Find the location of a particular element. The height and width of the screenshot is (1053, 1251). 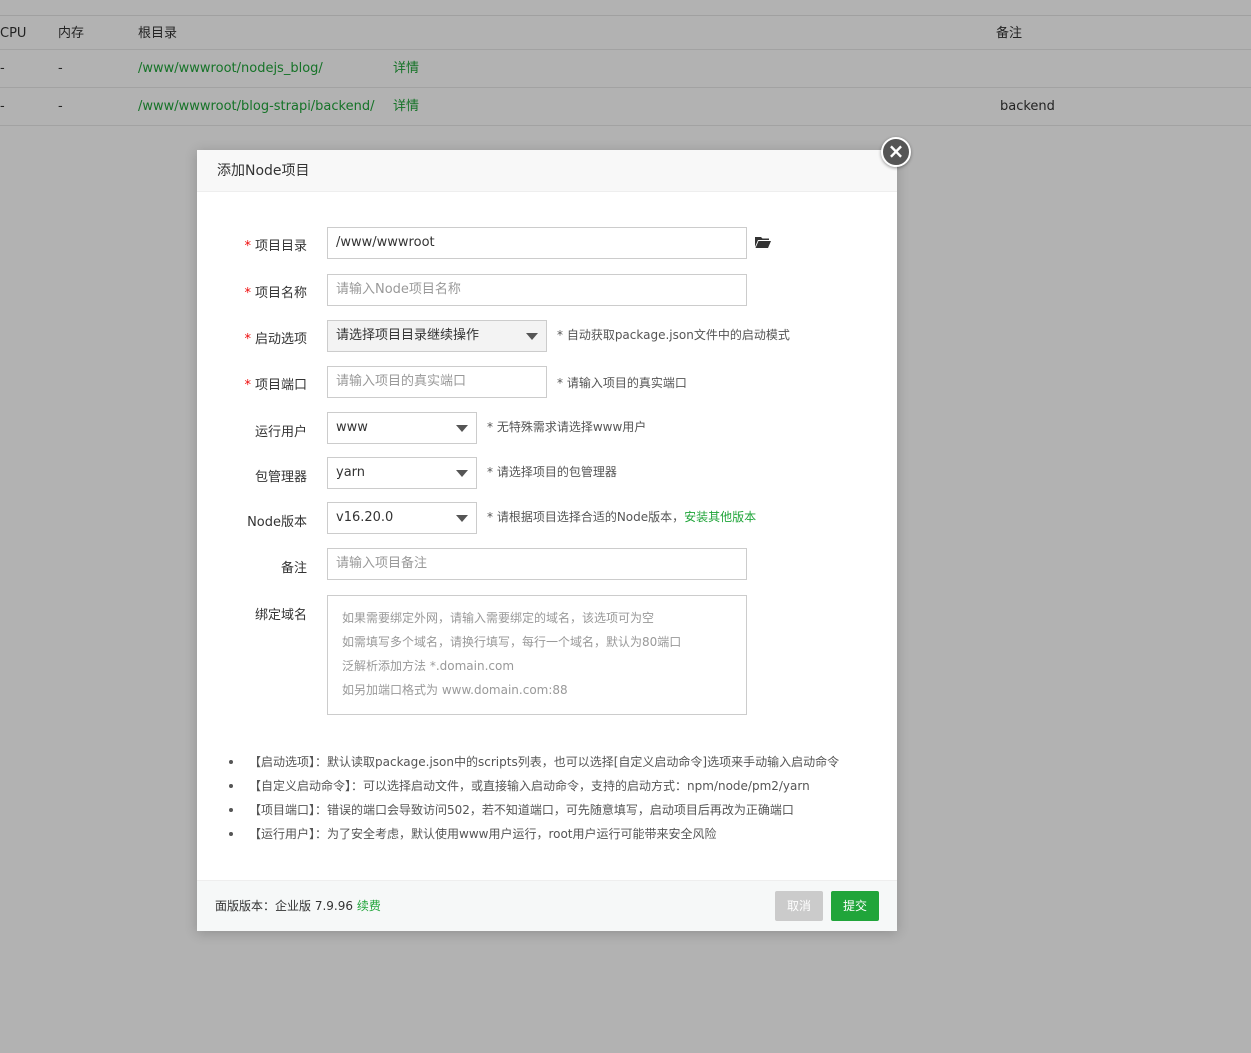

row-project-name: * 项目名称 请输入Node项目名称 is located at coordinates (547, 290).